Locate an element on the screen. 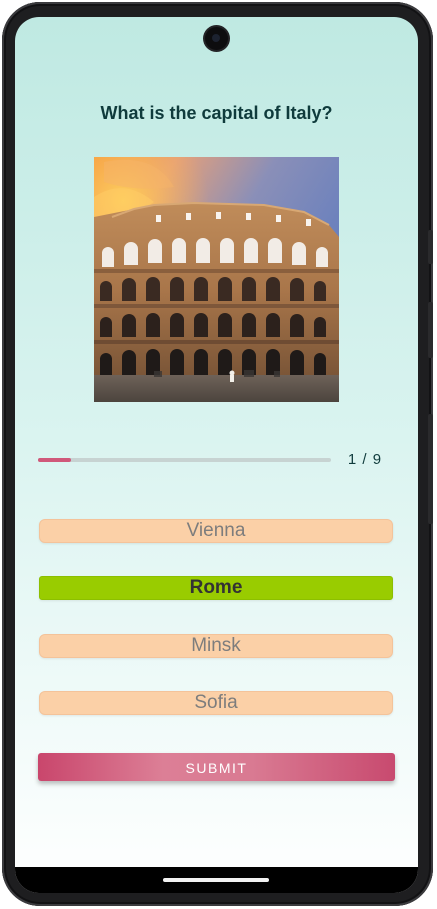 The width and height of the screenshot is (437, 909). submit-button: SUBMIT is located at coordinates (216, 767).